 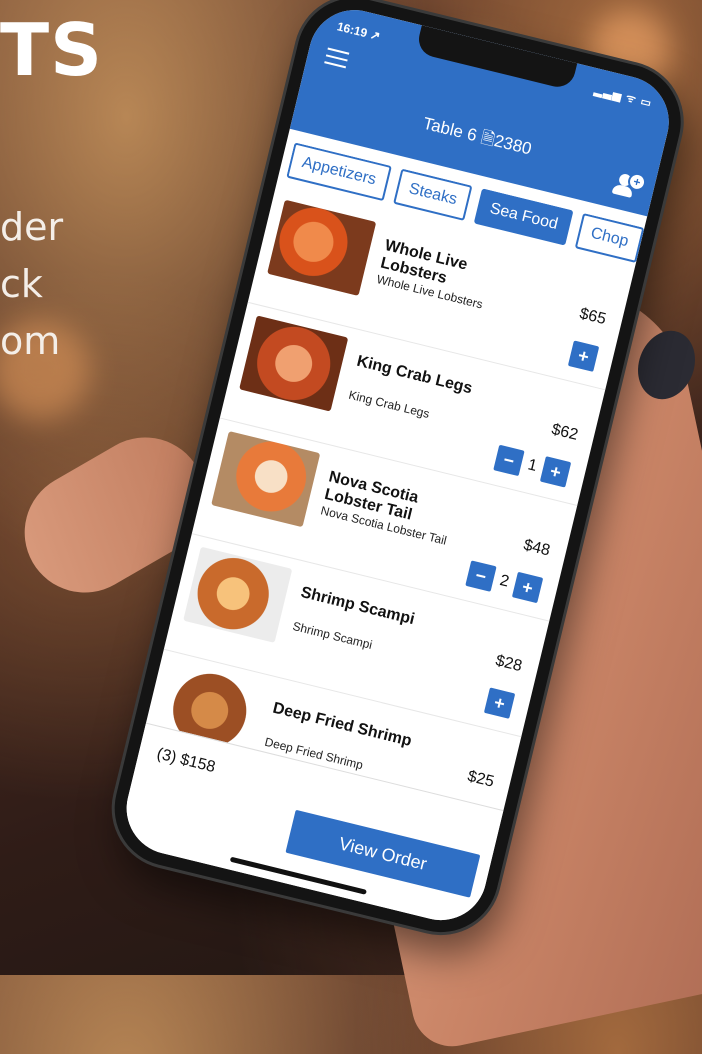 I want to click on hamburger-menu-icon, so click(x=337, y=58).